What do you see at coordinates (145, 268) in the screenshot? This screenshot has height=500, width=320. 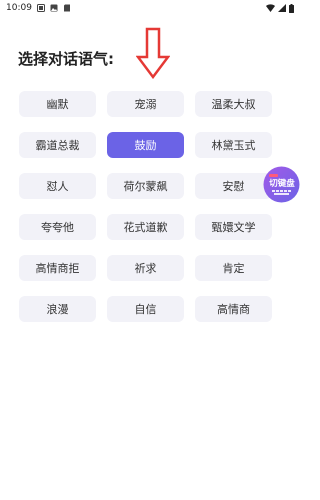 I see `tone-option: 祈求` at bounding box center [145, 268].